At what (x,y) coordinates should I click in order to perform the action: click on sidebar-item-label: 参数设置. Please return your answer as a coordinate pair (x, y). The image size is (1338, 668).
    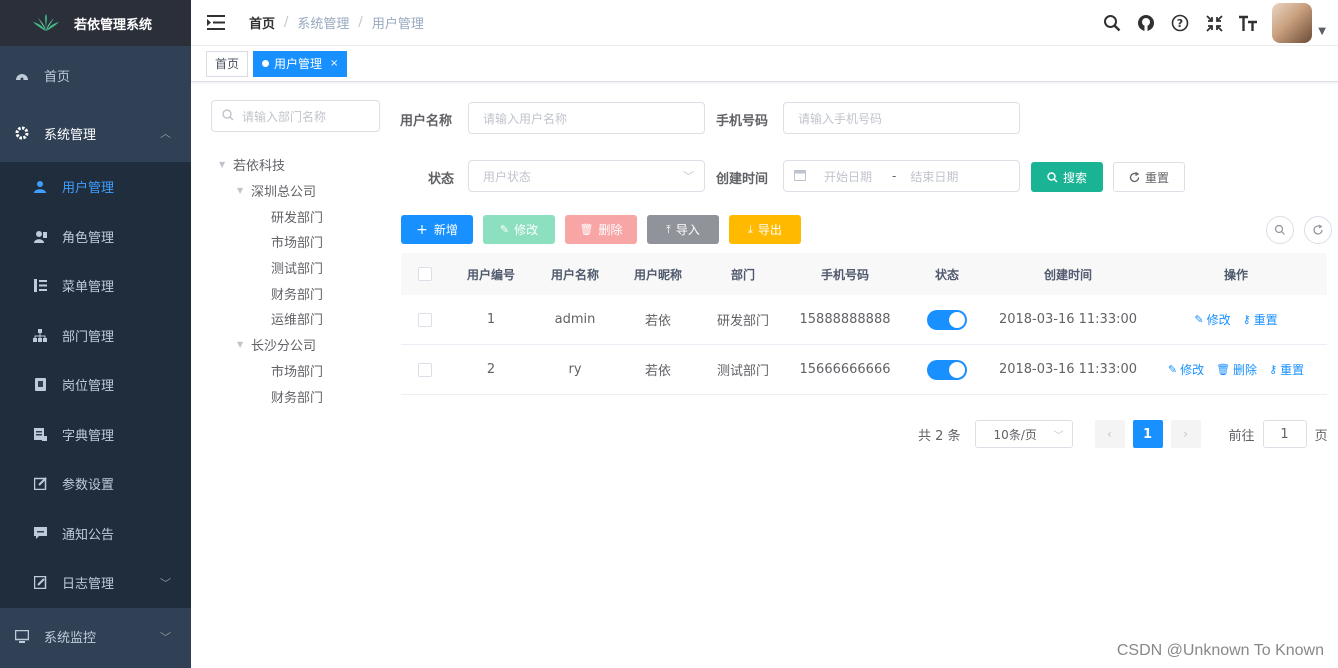
    Looking at the image, I should click on (88, 486).